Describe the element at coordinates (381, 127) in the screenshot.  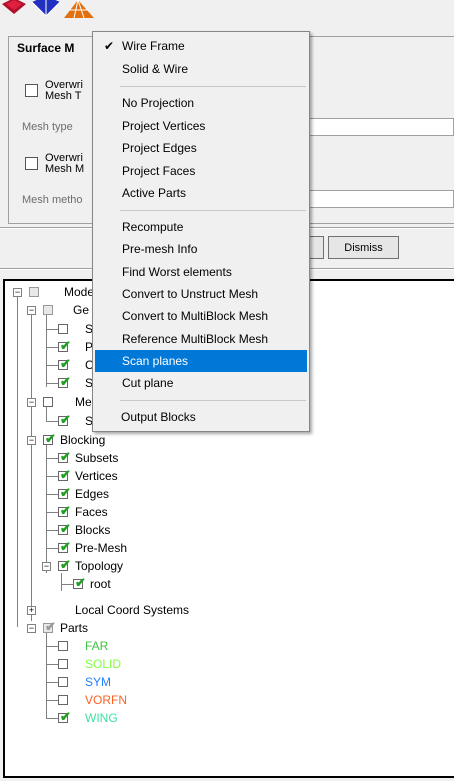
I see `mesh-type-field` at that location.